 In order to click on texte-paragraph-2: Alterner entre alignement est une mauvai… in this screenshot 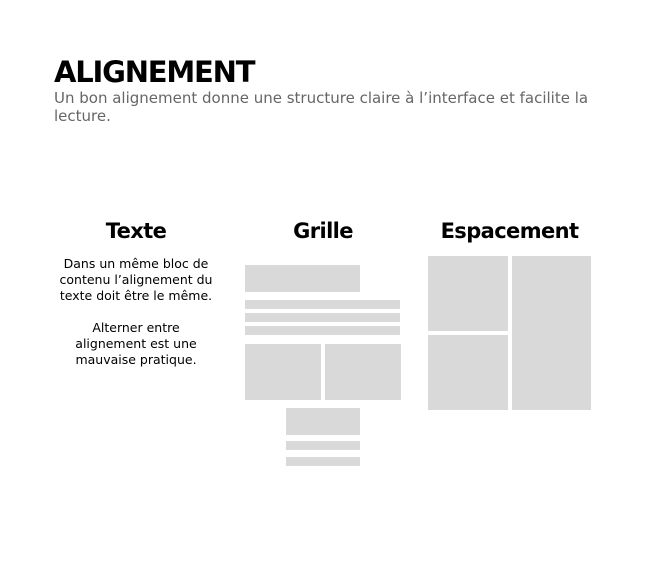, I will do `click(136, 343)`.